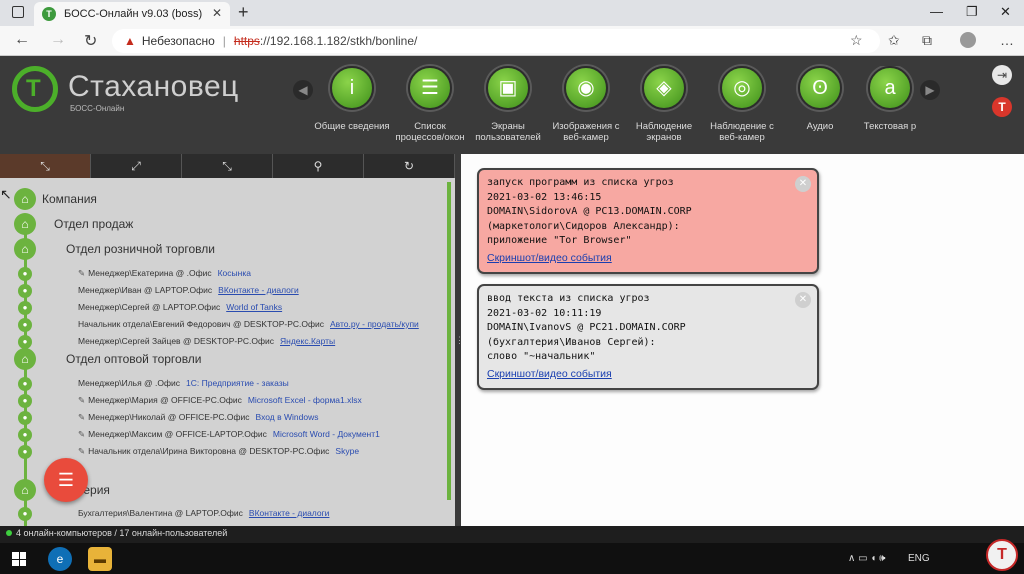 This screenshot has width=1024, height=574. I want to click on warning-icon: ▲, so click(130, 41).